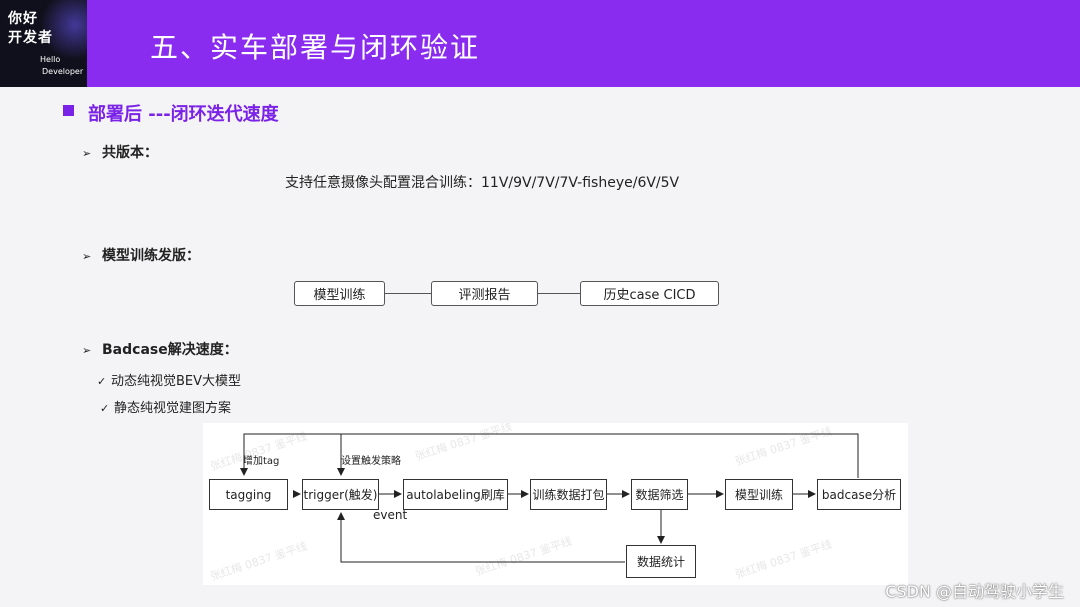  Describe the element at coordinates (759, 494) in the screenshot. I see `node-model-training: 模型训练` at that location.